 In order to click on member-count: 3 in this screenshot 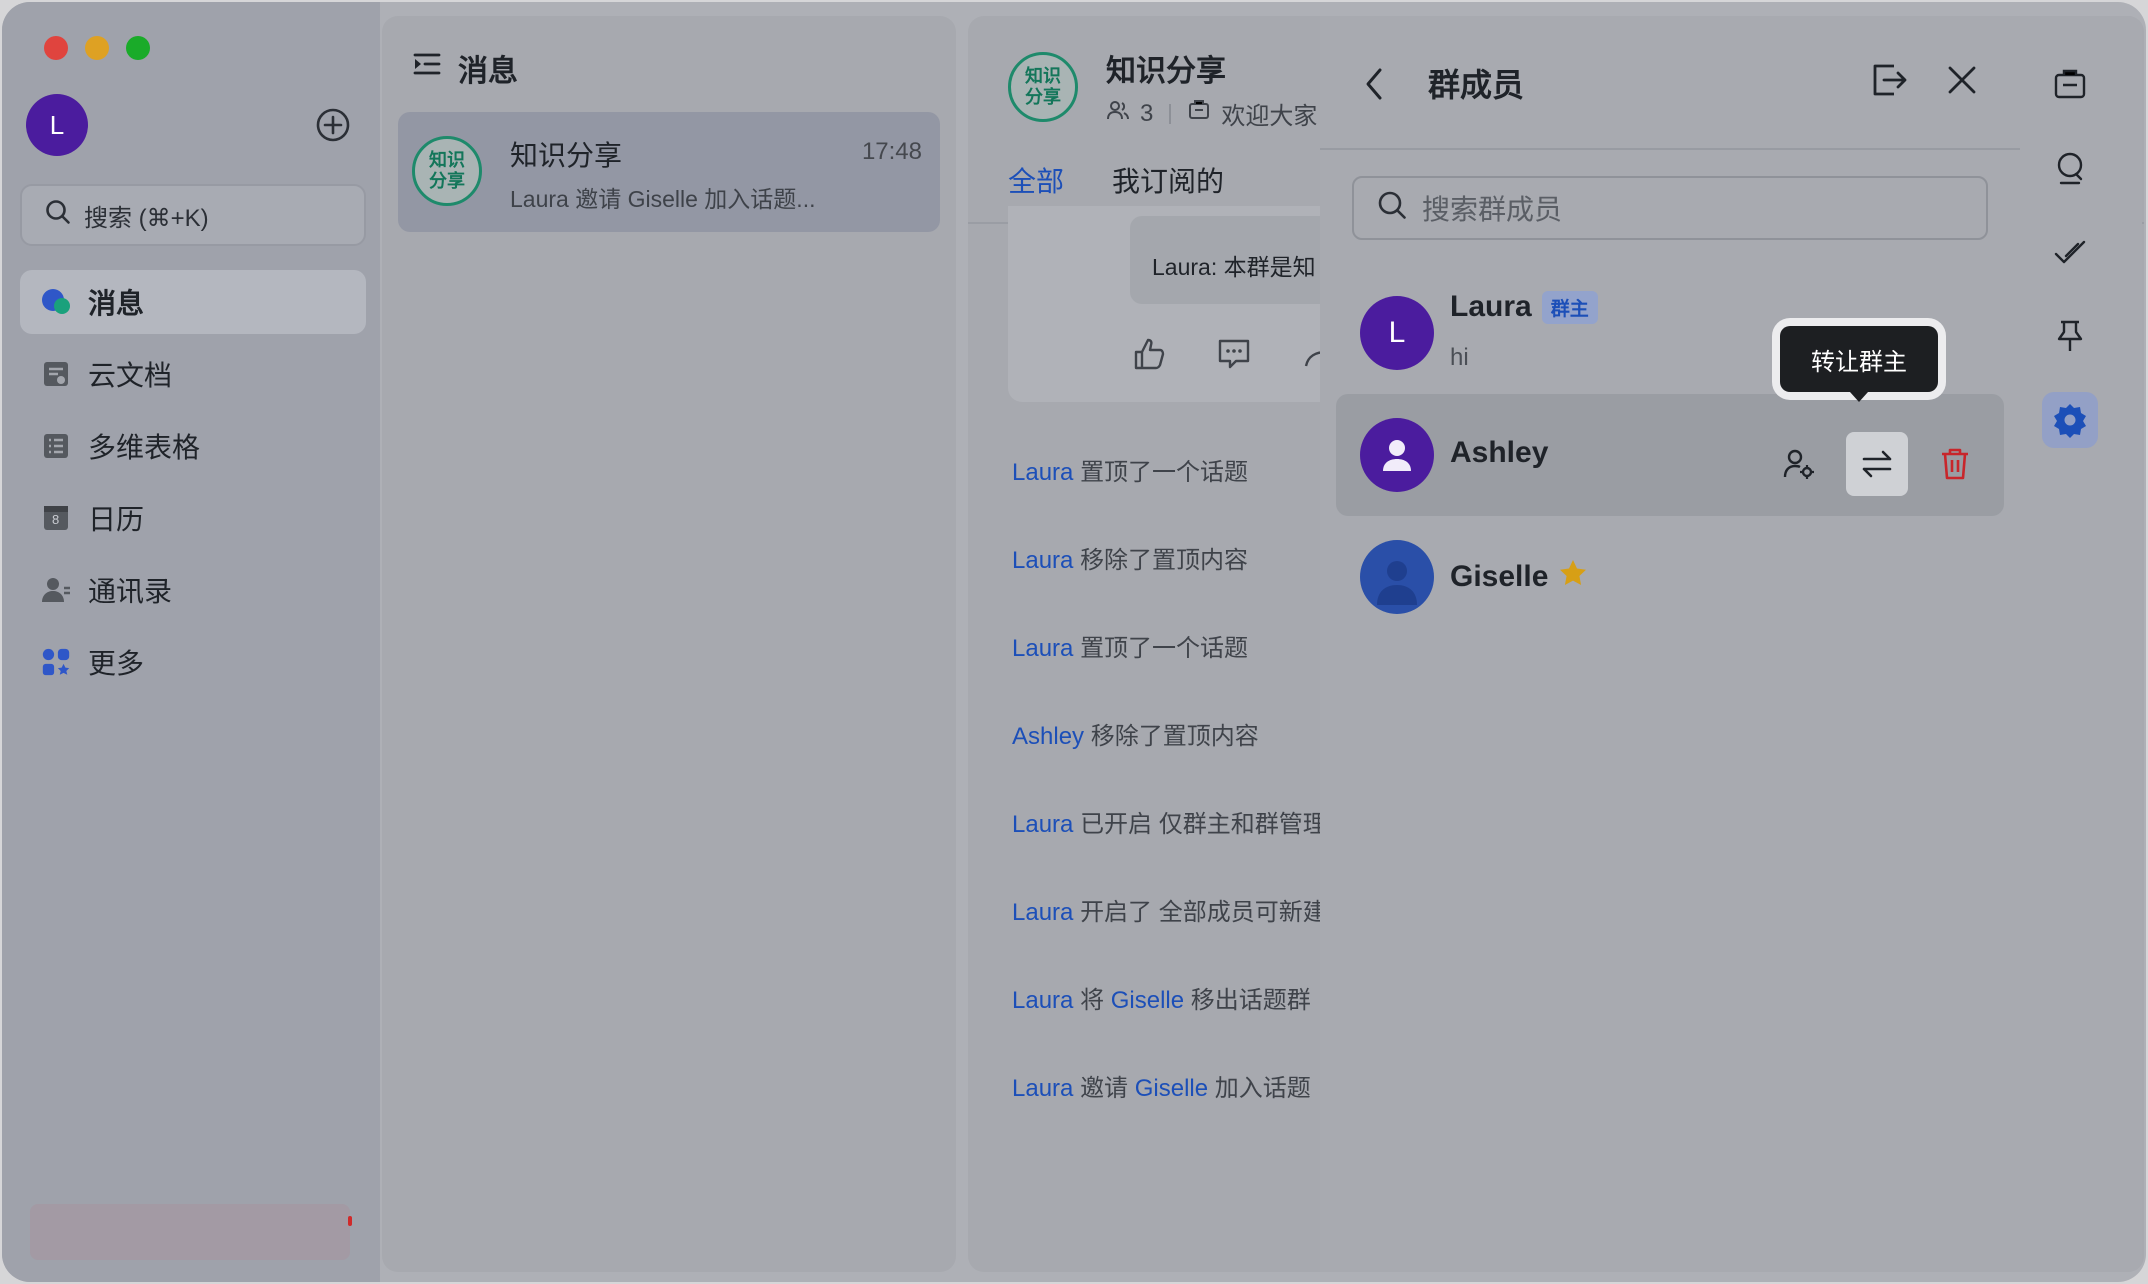, I will do `click(1146, 114)`.